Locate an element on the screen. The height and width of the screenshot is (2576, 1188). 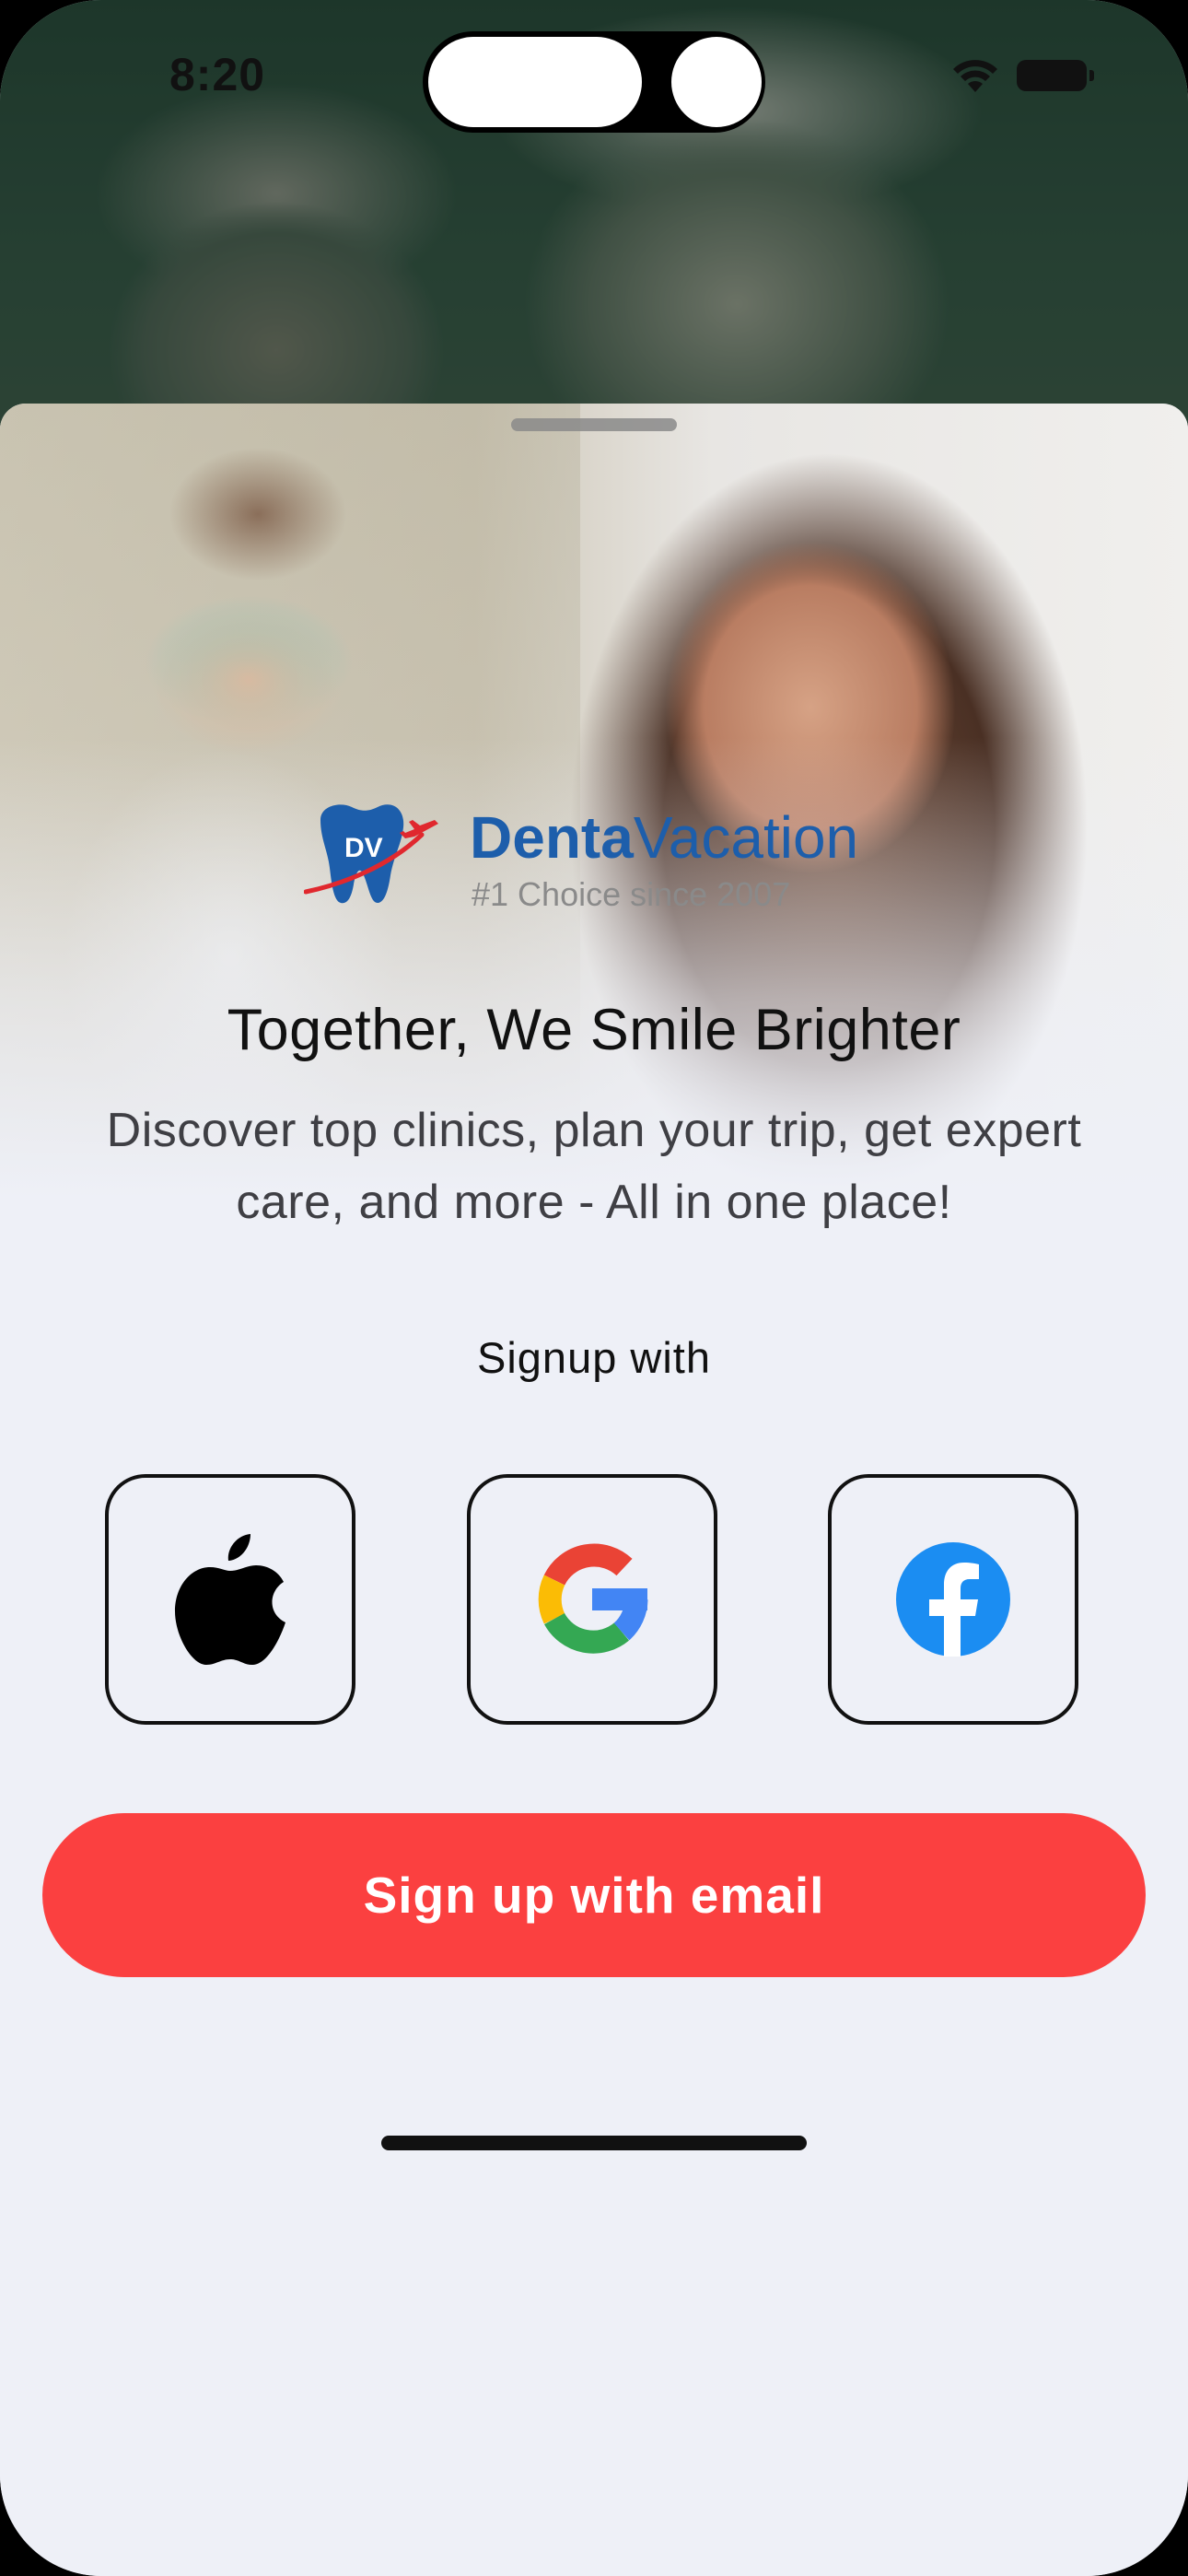
brand-tagline: #1 Choice since 2007 is located at coordinates (631, 894).